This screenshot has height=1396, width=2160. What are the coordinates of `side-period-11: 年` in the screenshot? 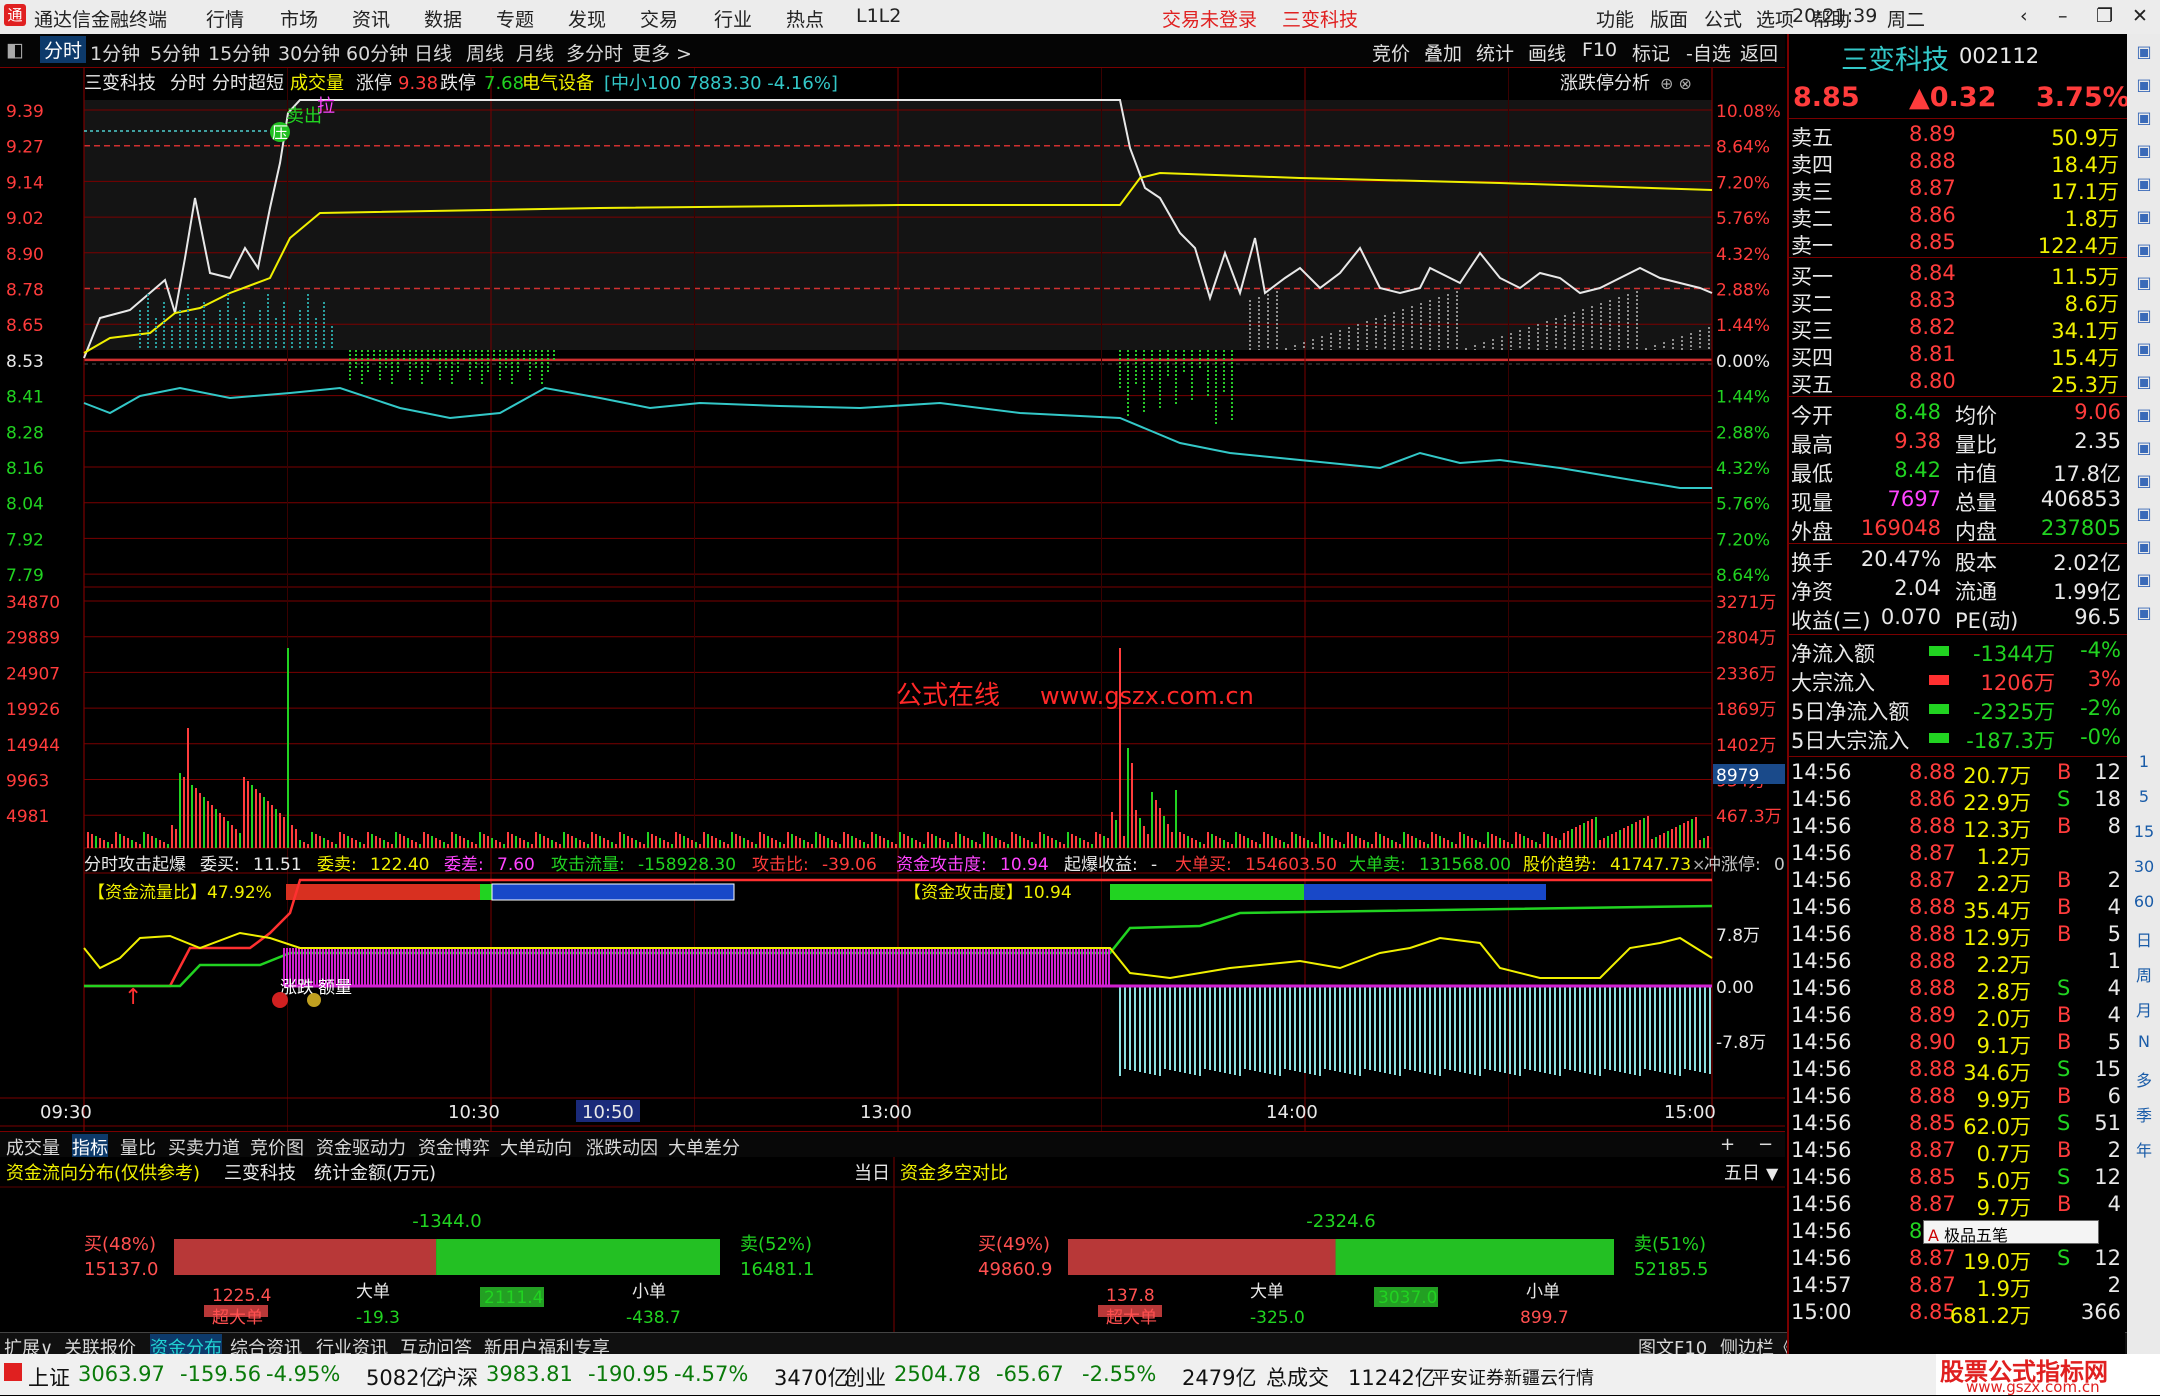 It's located at (2144, 1149).